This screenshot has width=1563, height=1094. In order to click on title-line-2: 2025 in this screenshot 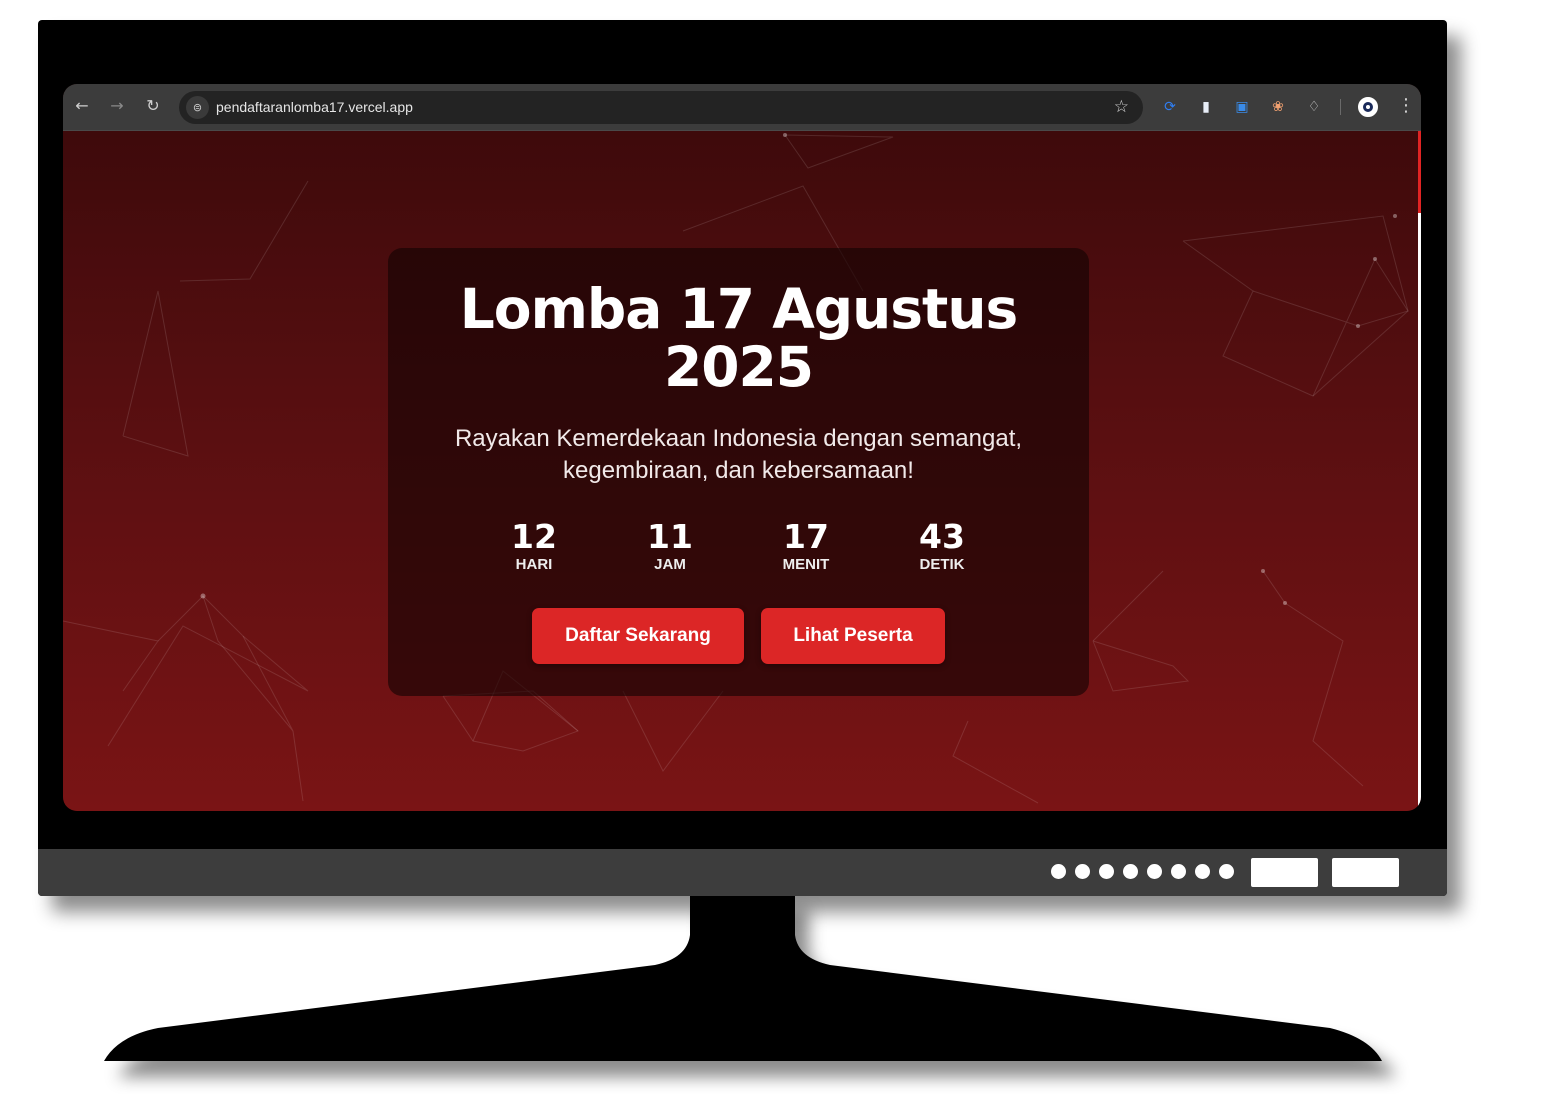, I will do `click(738, 367)`.